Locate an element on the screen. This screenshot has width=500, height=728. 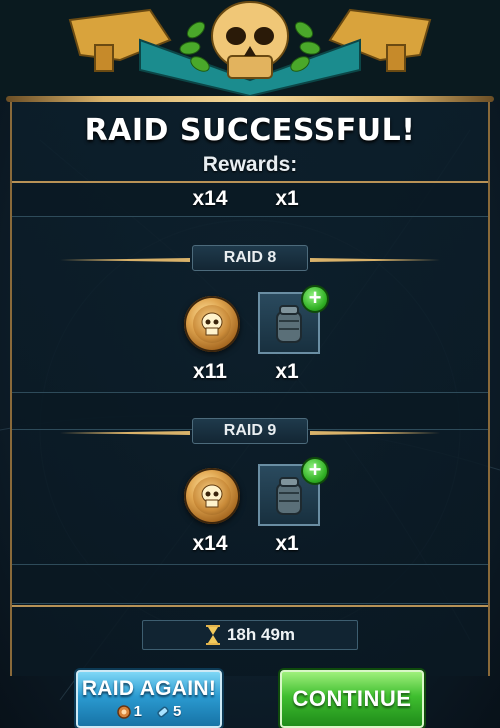
raid-ticket-count: 1 is located at coordinates (137, 711).